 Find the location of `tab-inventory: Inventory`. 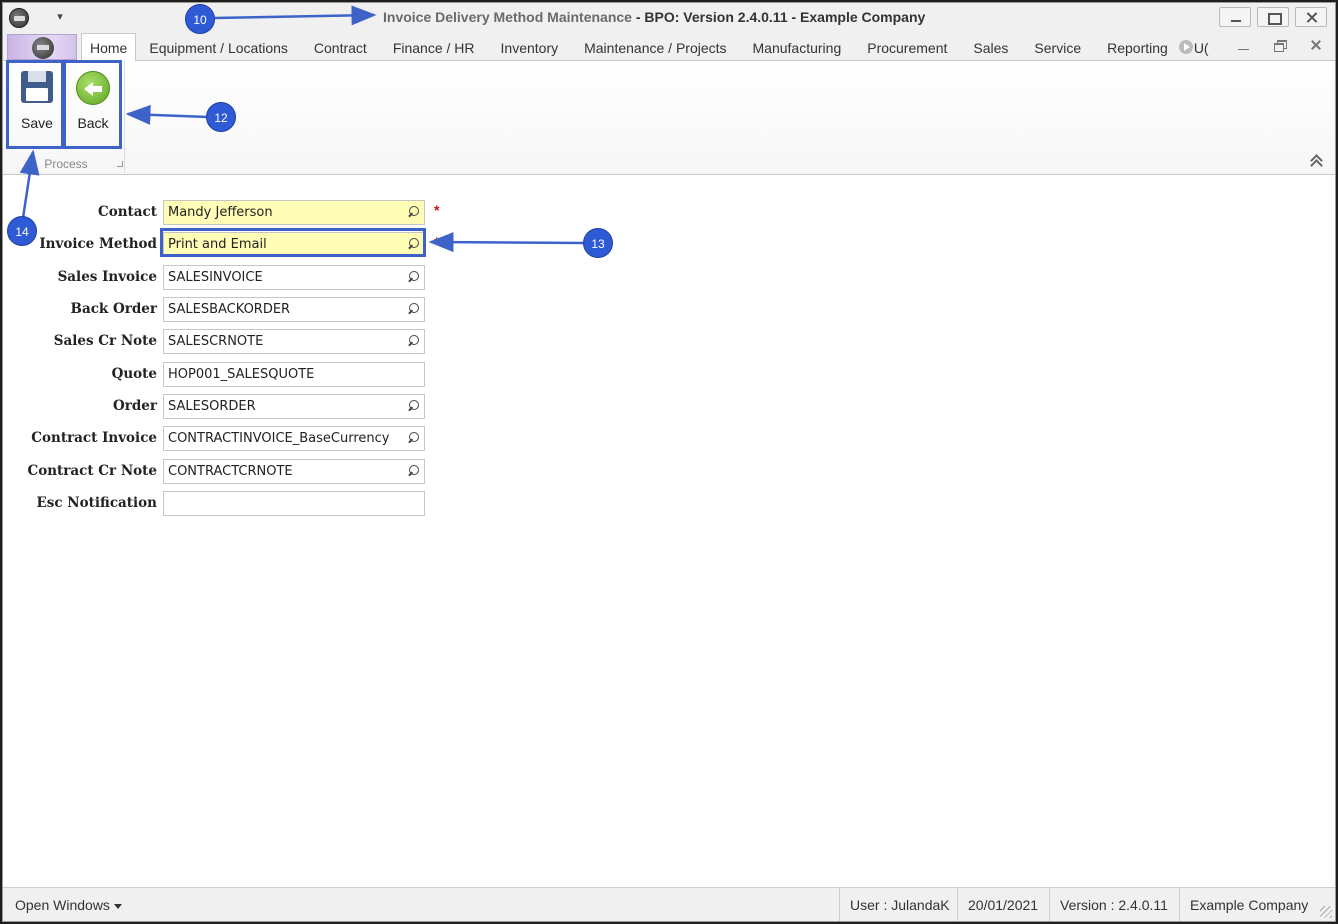

tab-inventory: Inventory is located at coordinates (530, 47).